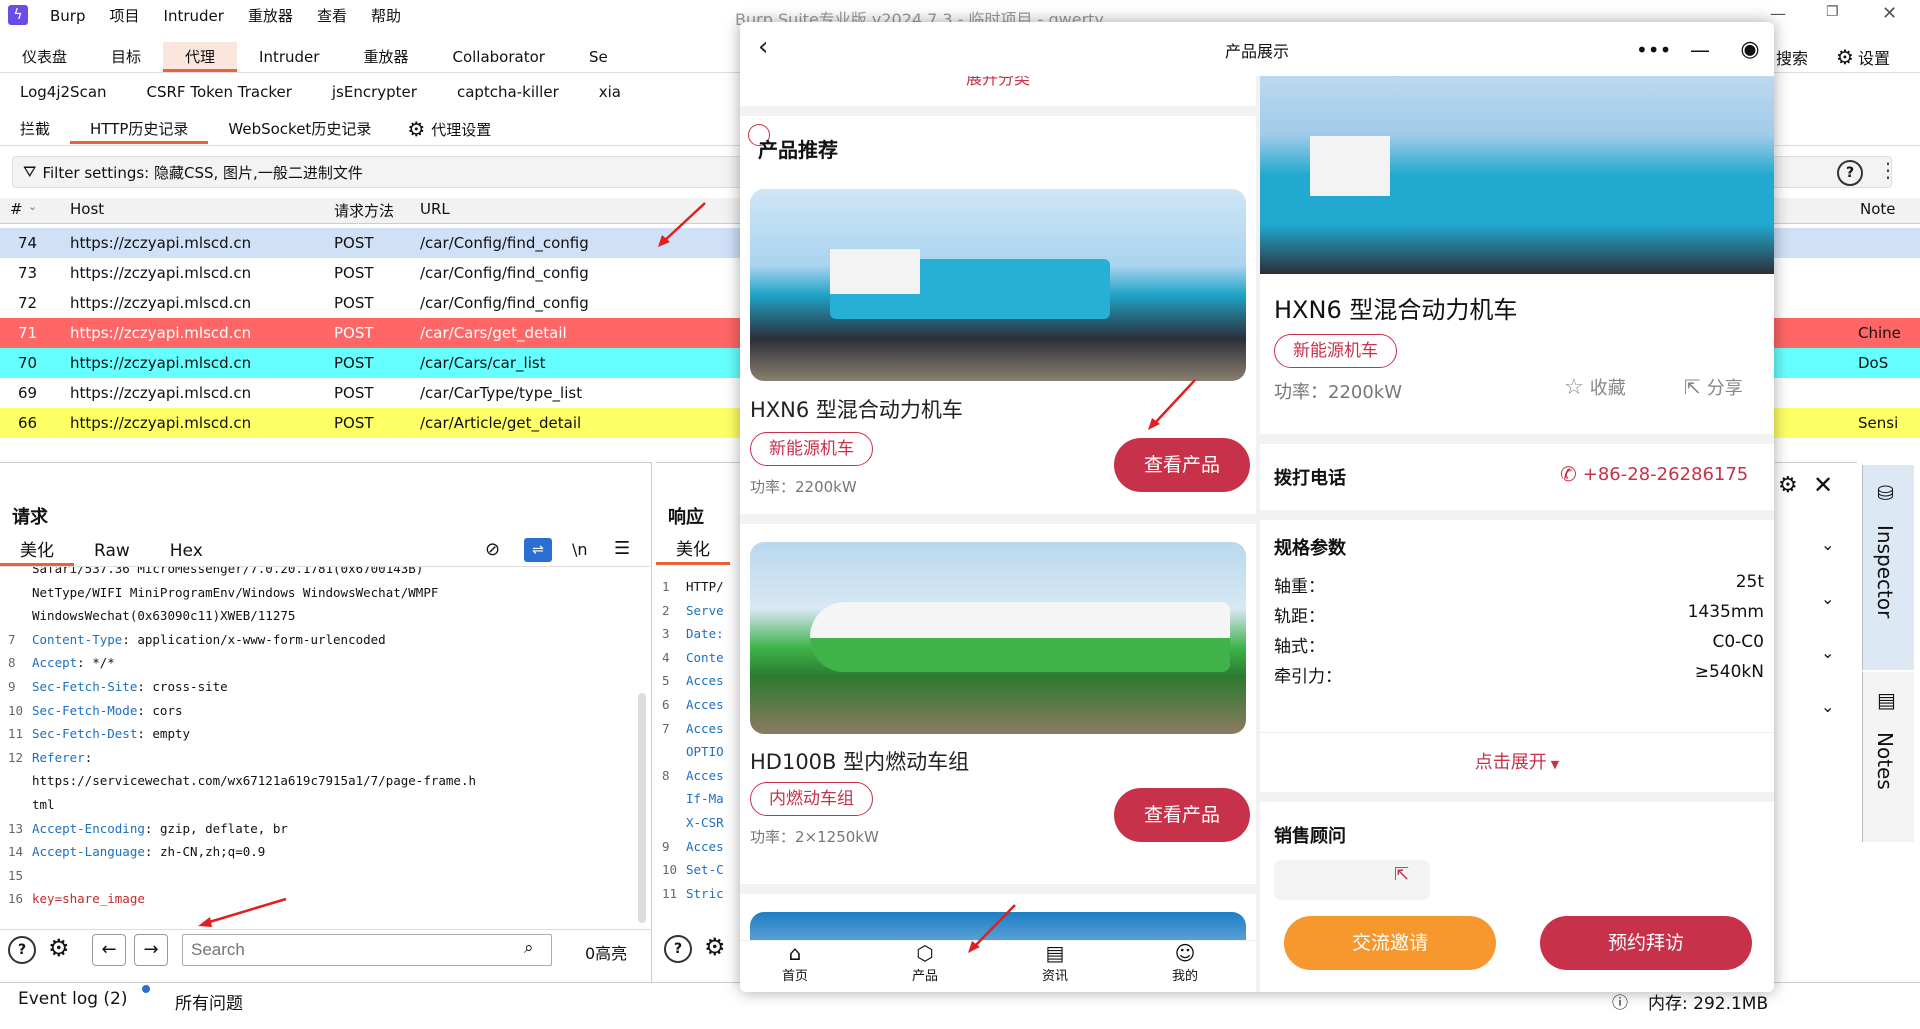 This screenshot has width=1920, height=1029. I want to click on expand-specs-button: 点击展开 ▼, so click(1517, 762).